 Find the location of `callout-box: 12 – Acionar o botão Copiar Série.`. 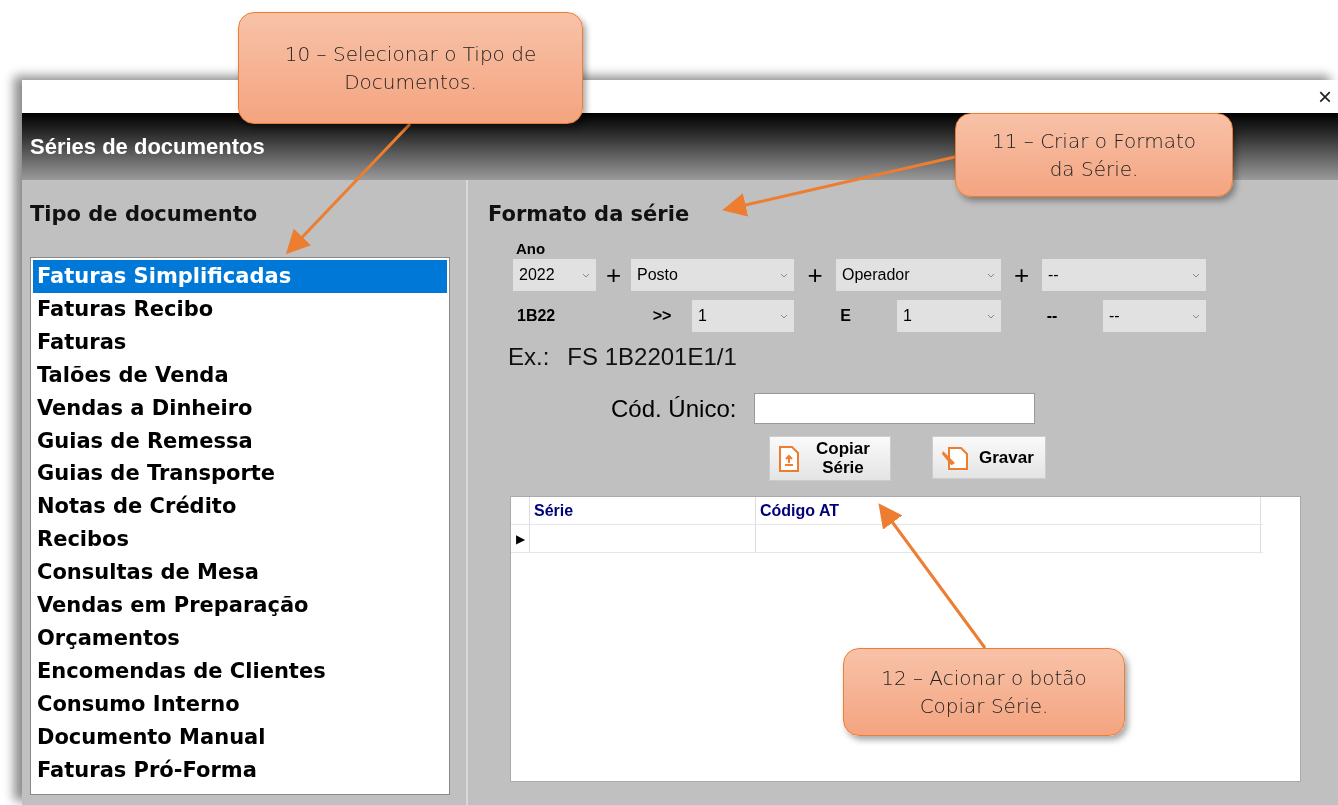

callout-box: 12 – Acionar o botão Copiar Série. is located at coordinates (984, 692).